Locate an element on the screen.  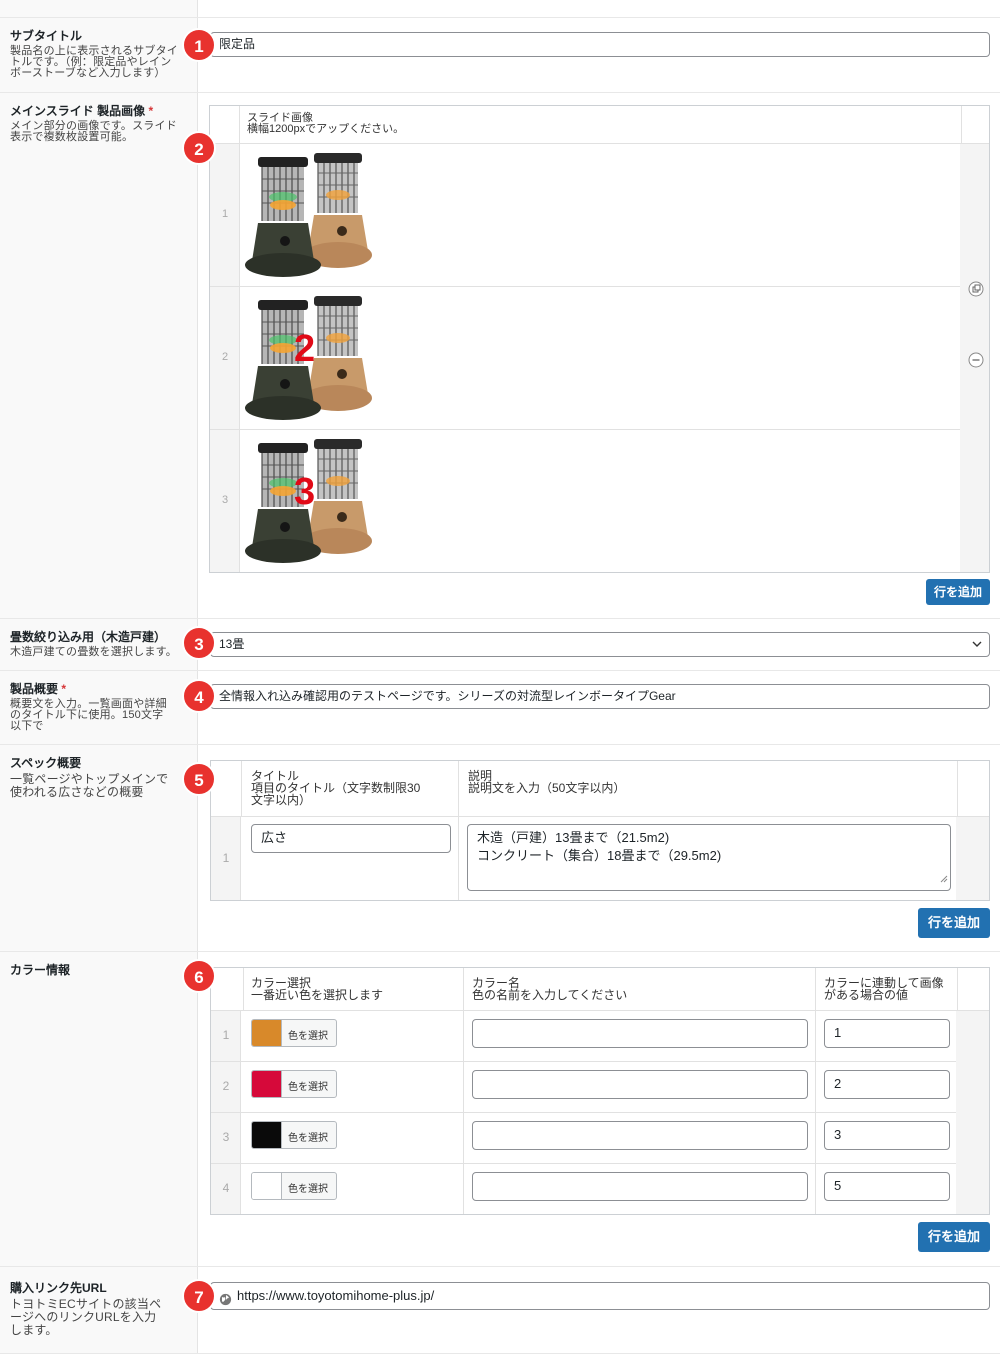
desc-line: 以下で is located at coordinates (27, 726).